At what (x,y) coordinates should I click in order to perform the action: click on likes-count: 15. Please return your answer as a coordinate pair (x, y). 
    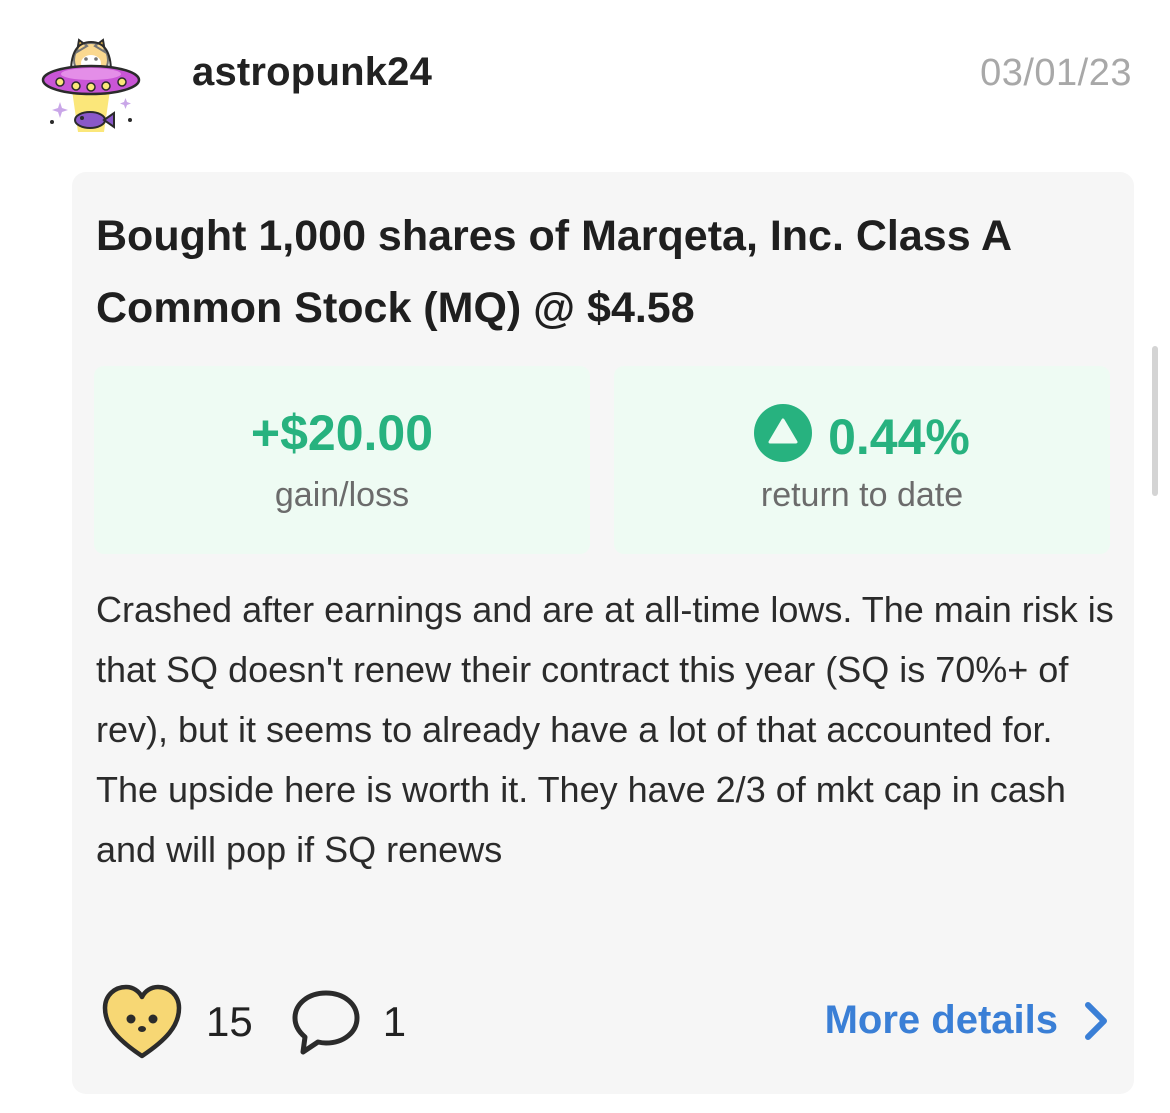
    Looking at the image, I should click on (229, 1021).